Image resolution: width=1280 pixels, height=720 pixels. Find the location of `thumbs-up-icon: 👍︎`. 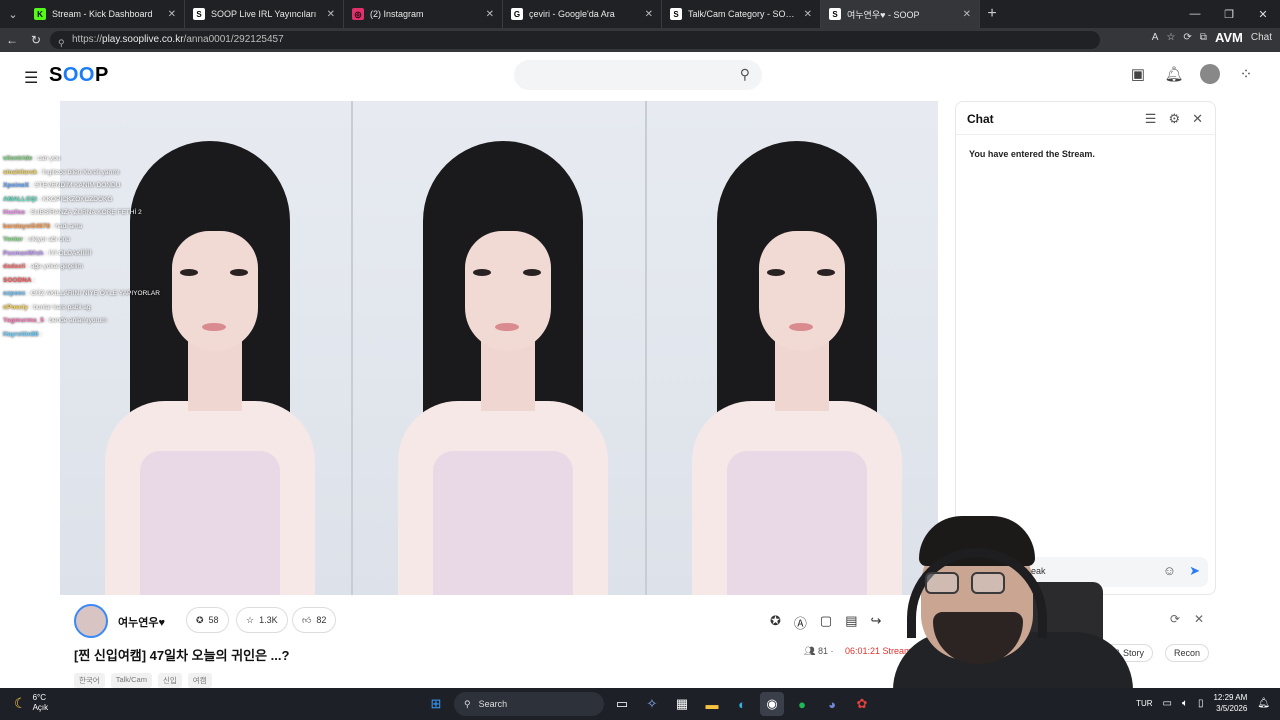

thumbs-up-icon: 👍︎ is located at coordinates (307, 619).